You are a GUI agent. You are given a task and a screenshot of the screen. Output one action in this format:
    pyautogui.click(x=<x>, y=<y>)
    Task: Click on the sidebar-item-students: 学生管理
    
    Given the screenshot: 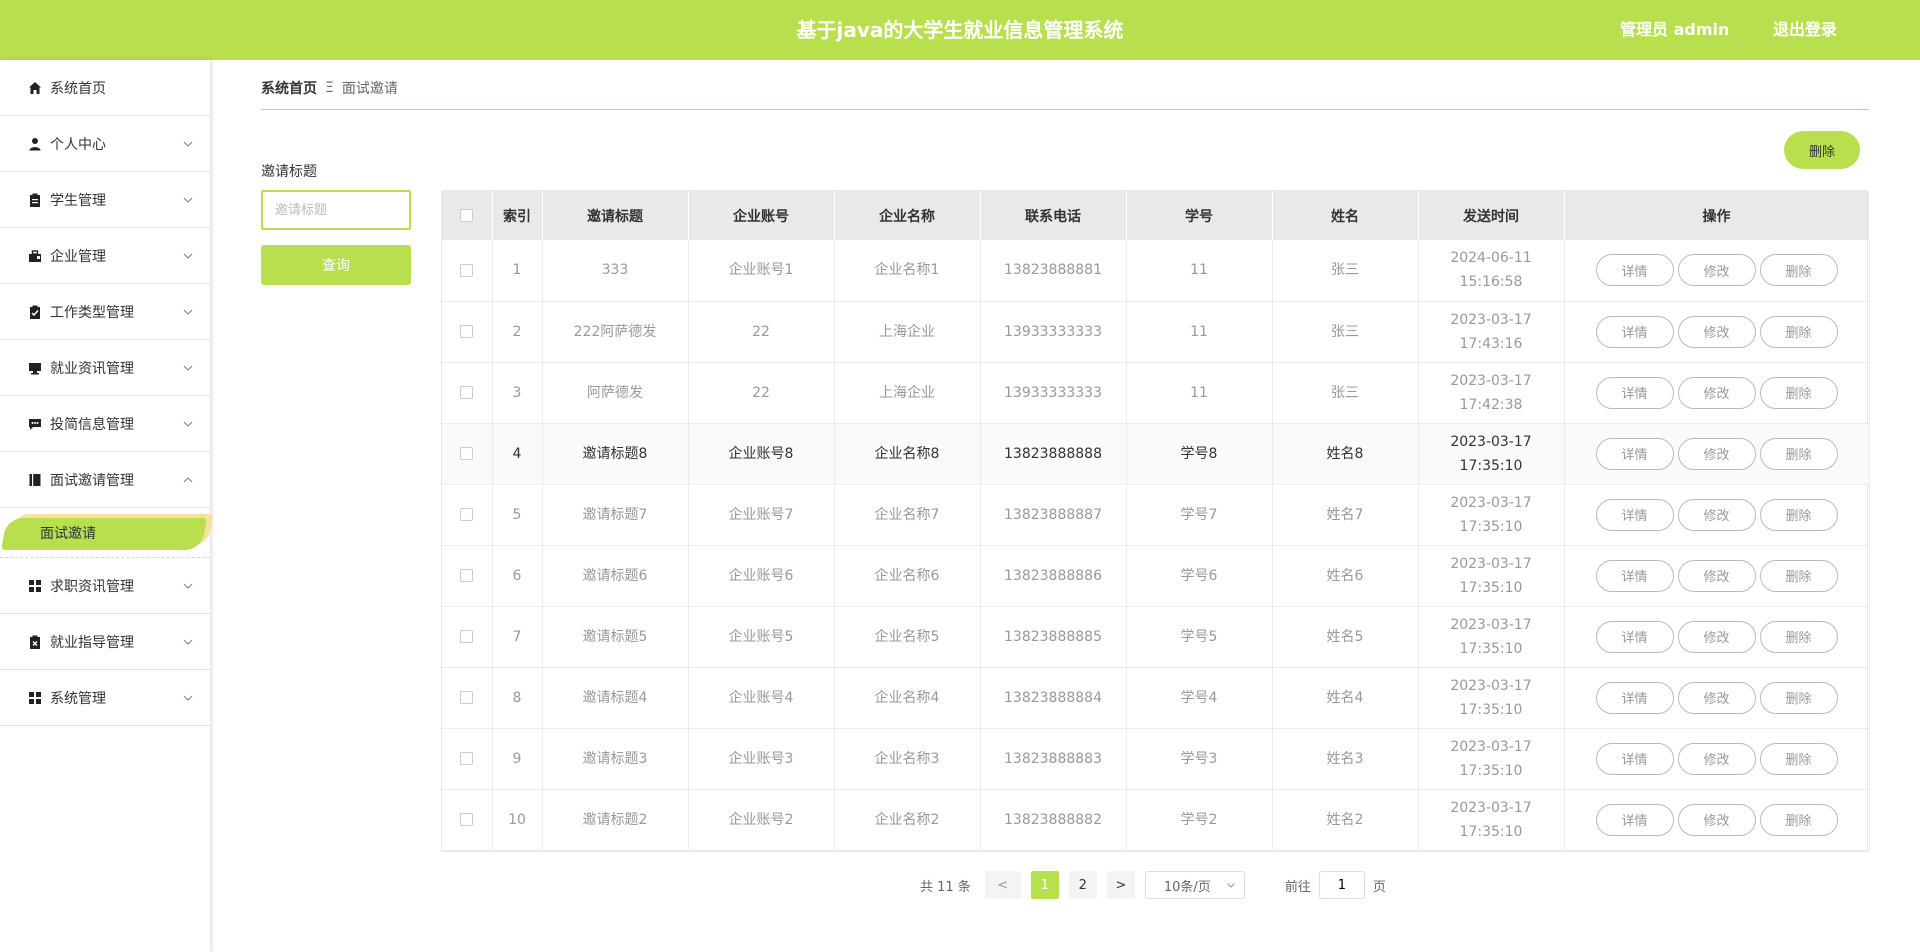 What is the action you would take?
    pyautogui.click(x=105, y=200)
    